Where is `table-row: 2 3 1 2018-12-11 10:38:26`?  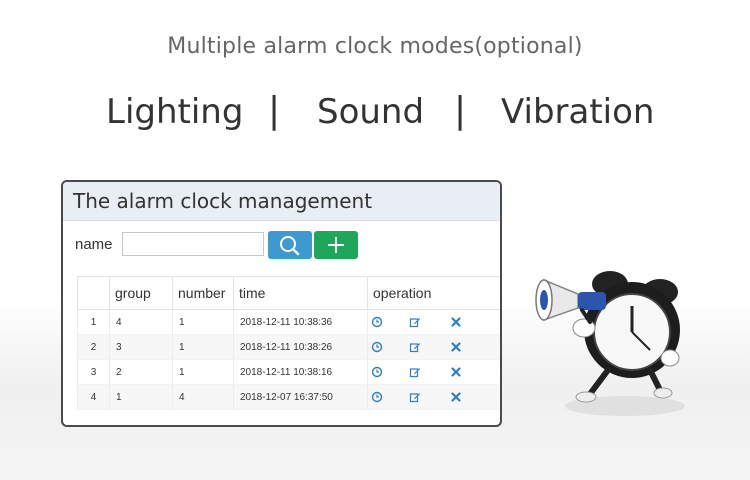 table-row: 2 3 1 2018-12-11 10:38:26 is located at coordinates (288, 347).